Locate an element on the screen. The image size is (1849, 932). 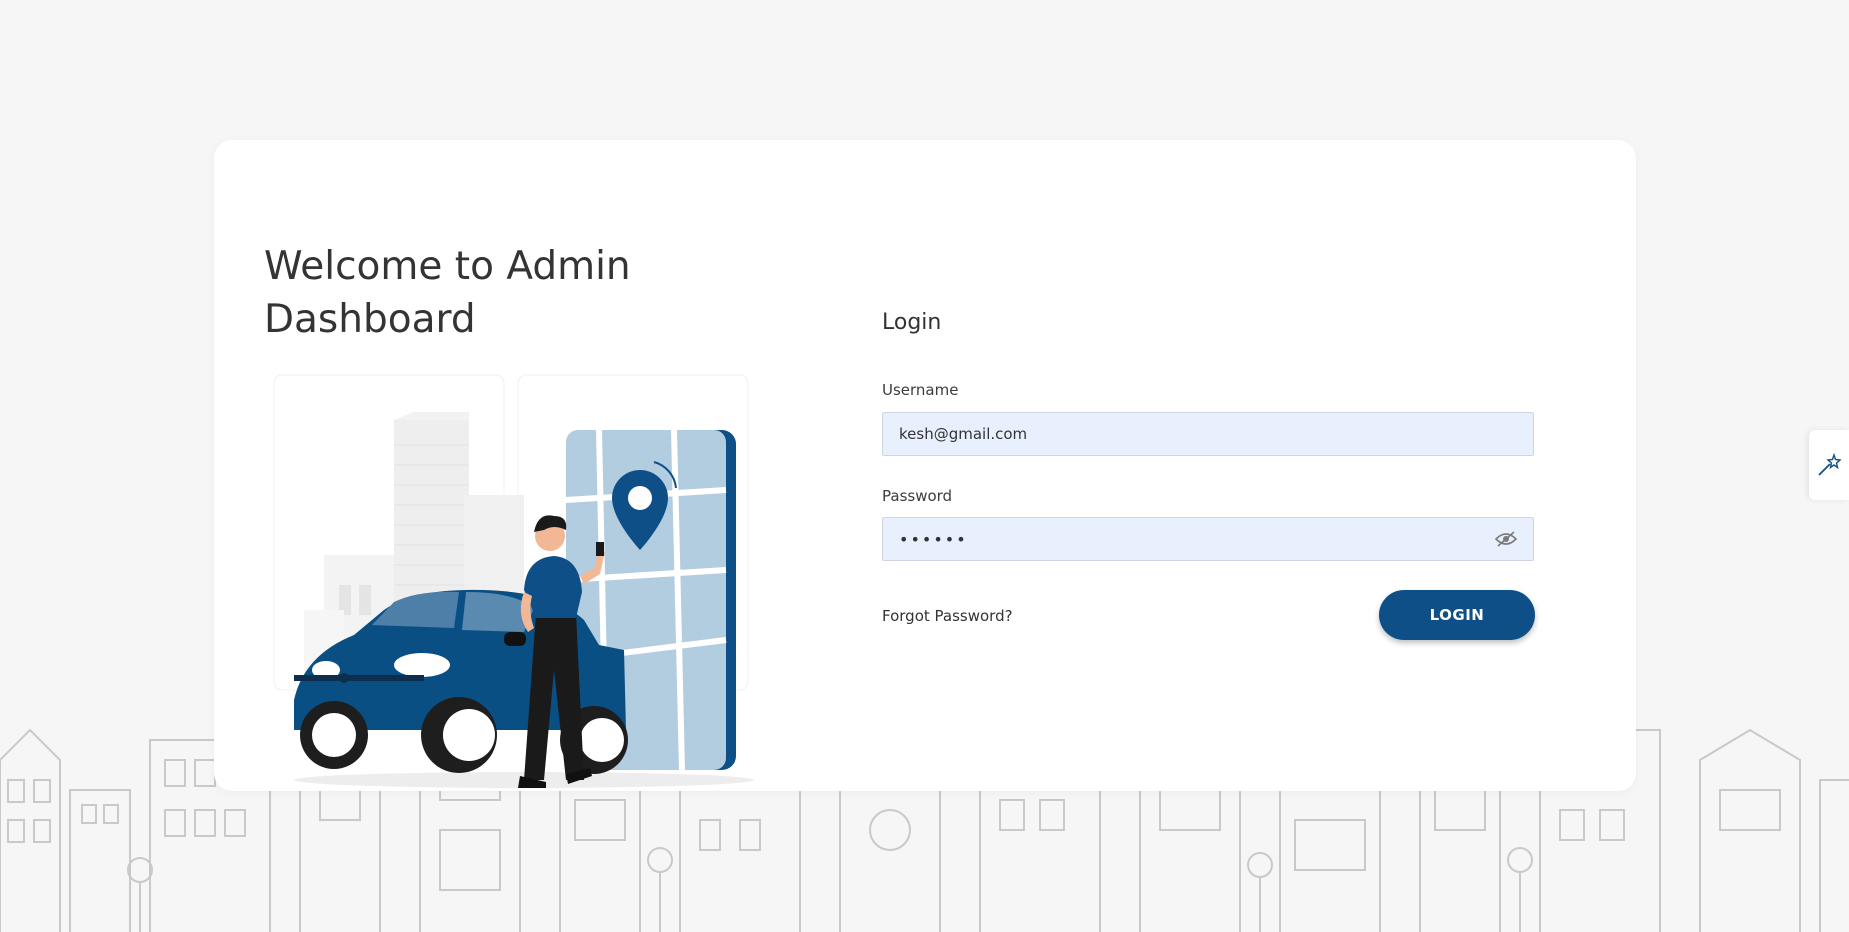
username-value: kesh@gmail.com is located at coordinates (963, 434).